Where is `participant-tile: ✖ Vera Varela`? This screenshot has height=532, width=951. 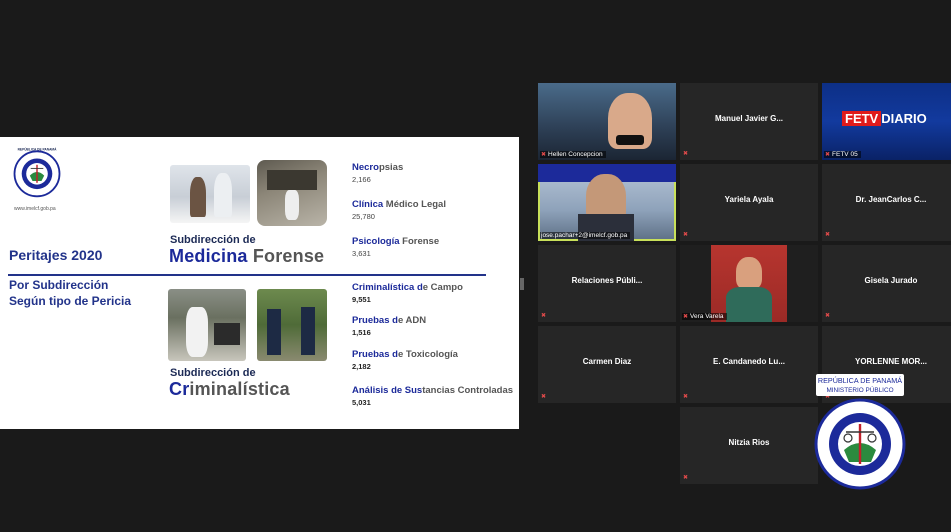
participant-tile: ✖ Vera Varela is located at coordinates (749, 283).